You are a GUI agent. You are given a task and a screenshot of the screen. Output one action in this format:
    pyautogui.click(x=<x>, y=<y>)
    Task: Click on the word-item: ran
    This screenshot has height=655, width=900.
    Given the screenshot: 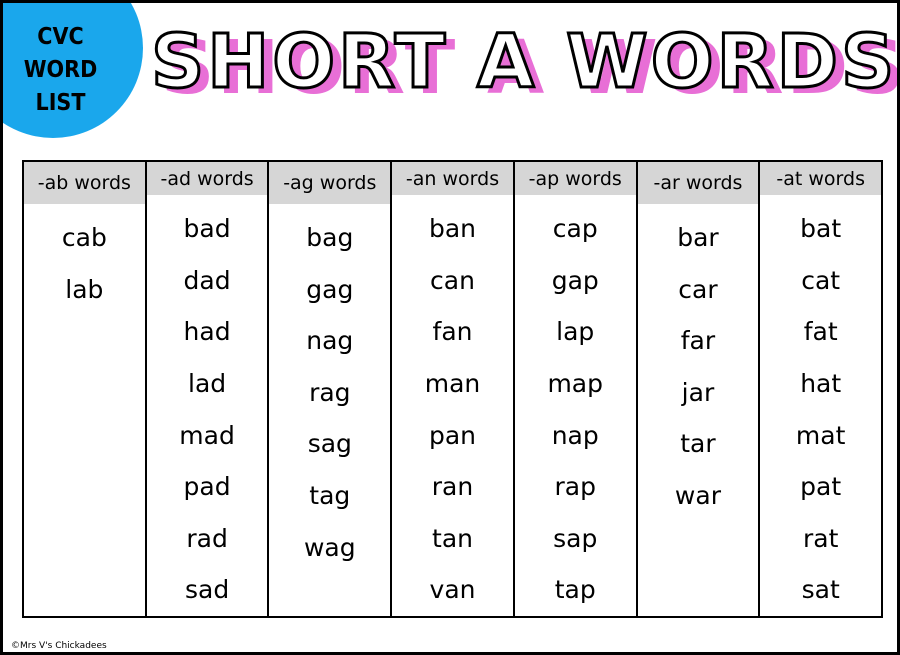 What is the action you would take?
    pyautogui.click(x=452, y=487)
    